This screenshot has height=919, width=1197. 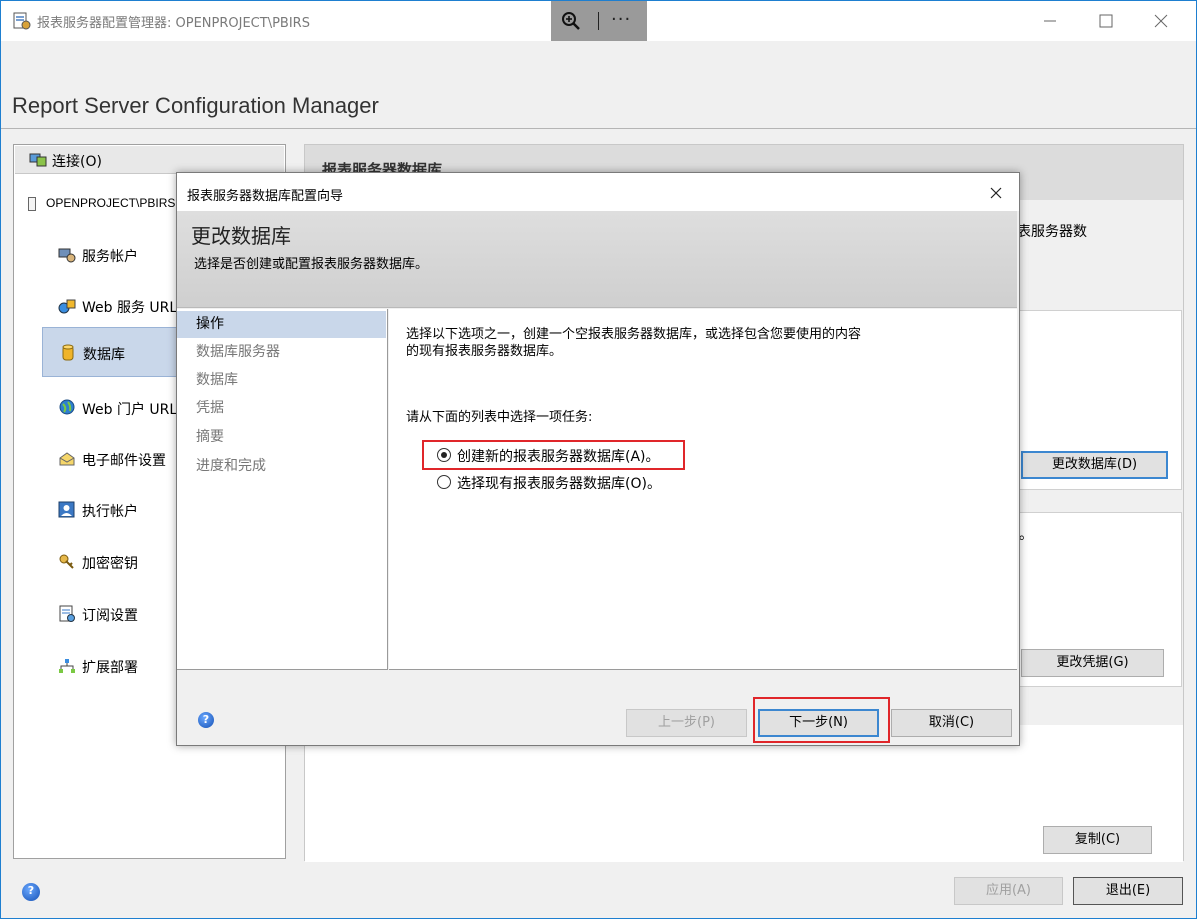 I want to click on task-prompt: 请从下面的列表中选择一项任务:, so click(x=499, y=417).